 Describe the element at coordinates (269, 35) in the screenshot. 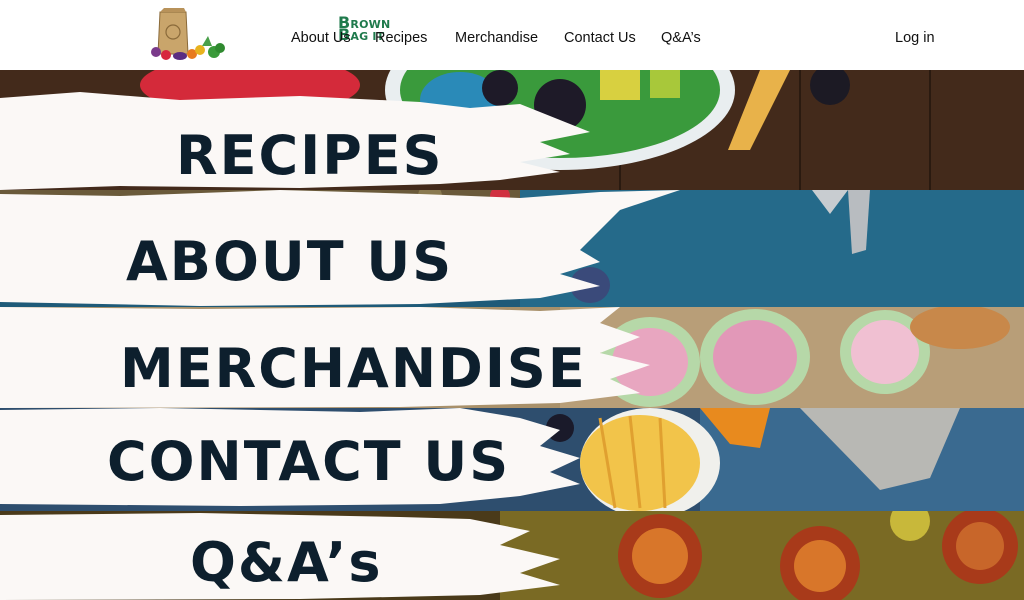

I see `brand-logo: BROWN BAG IT` at that location.